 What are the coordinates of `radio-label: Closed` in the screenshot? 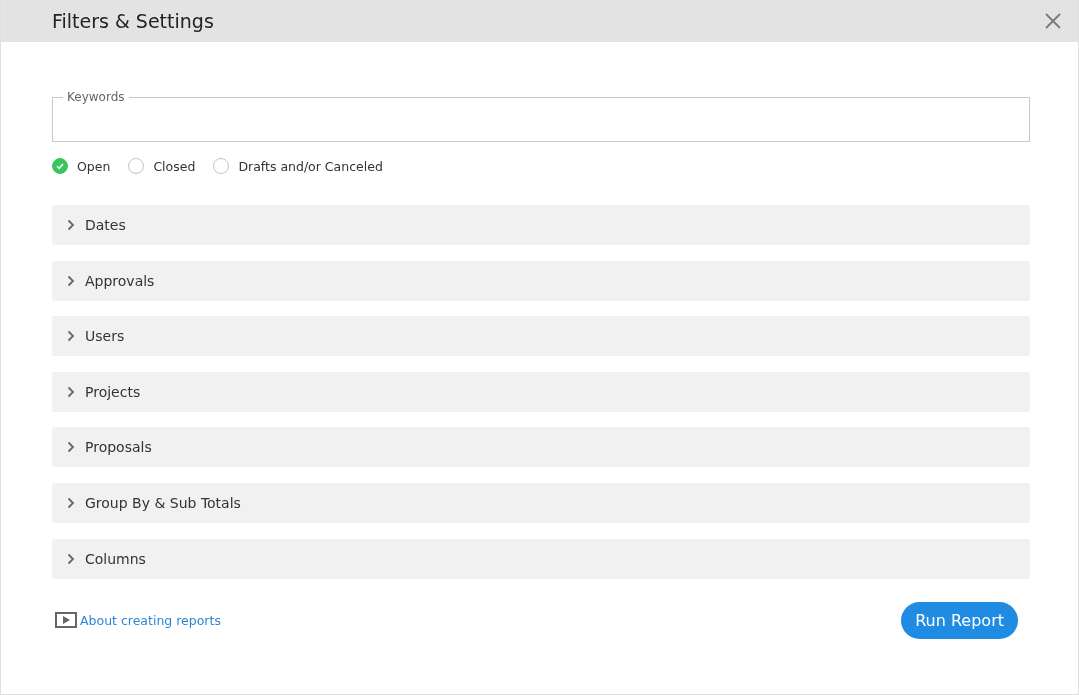 It's located at (174, 166).